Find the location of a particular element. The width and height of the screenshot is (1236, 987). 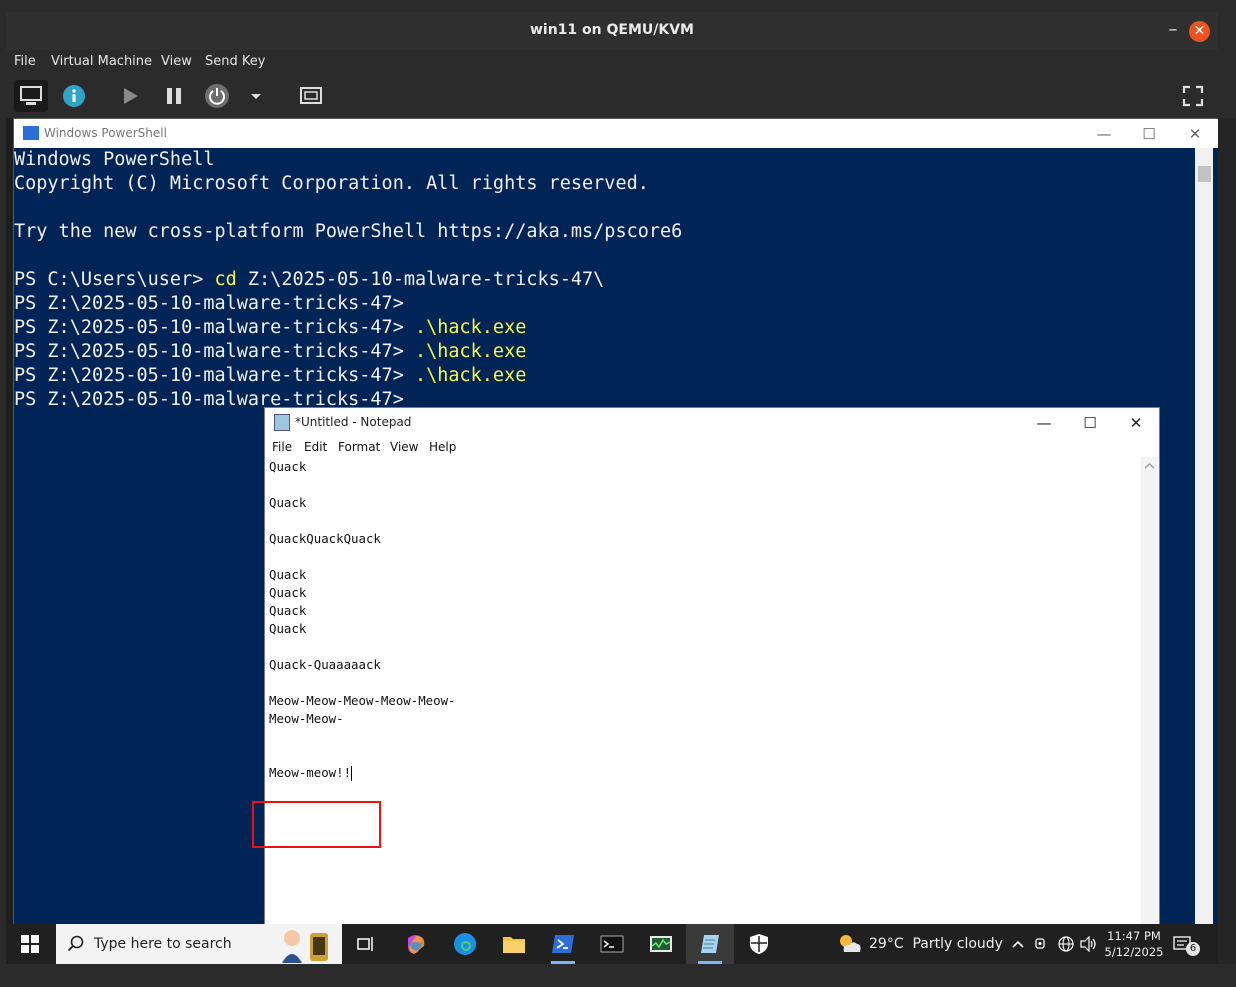

taskbar-windows-security is located at coordinates (759, 944).